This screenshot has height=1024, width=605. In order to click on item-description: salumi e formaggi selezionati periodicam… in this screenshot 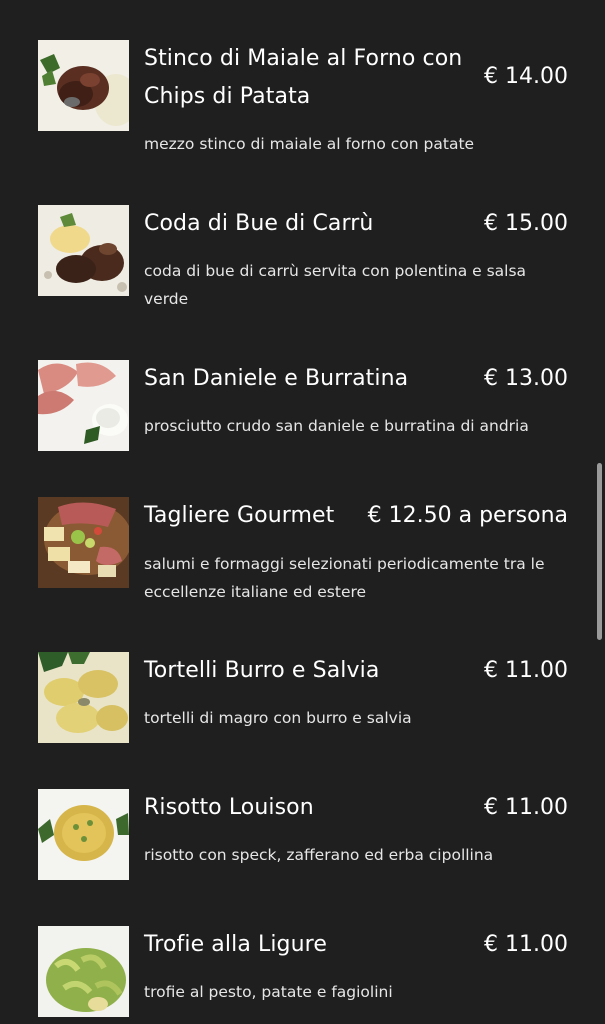, I will do `click(344, 564)`.